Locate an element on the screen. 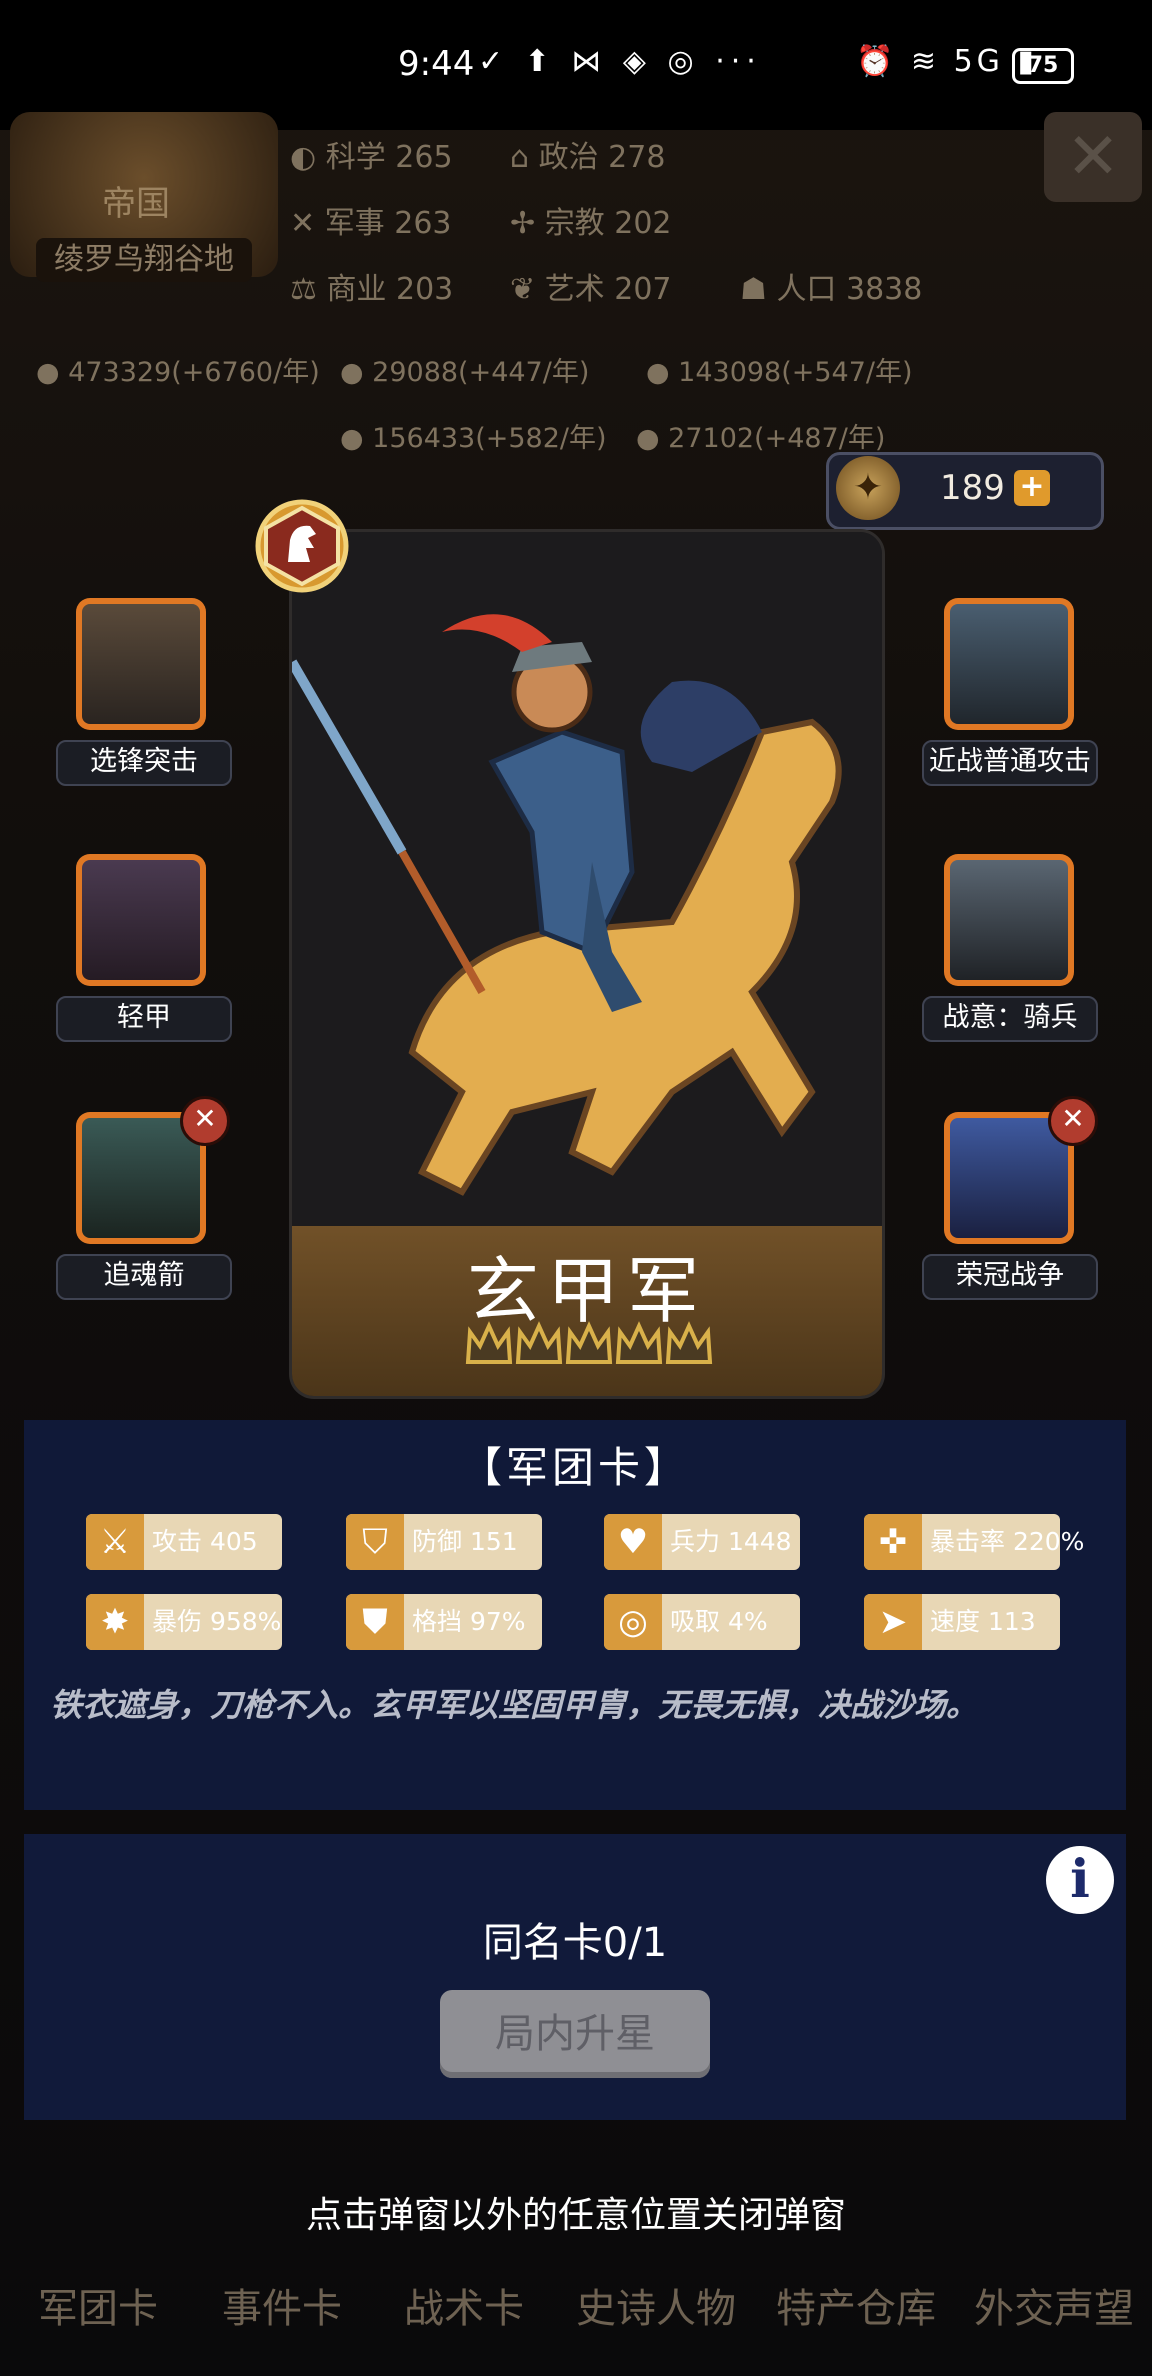  skill-label: 选锋突击 is located at coordinates (144, 763).